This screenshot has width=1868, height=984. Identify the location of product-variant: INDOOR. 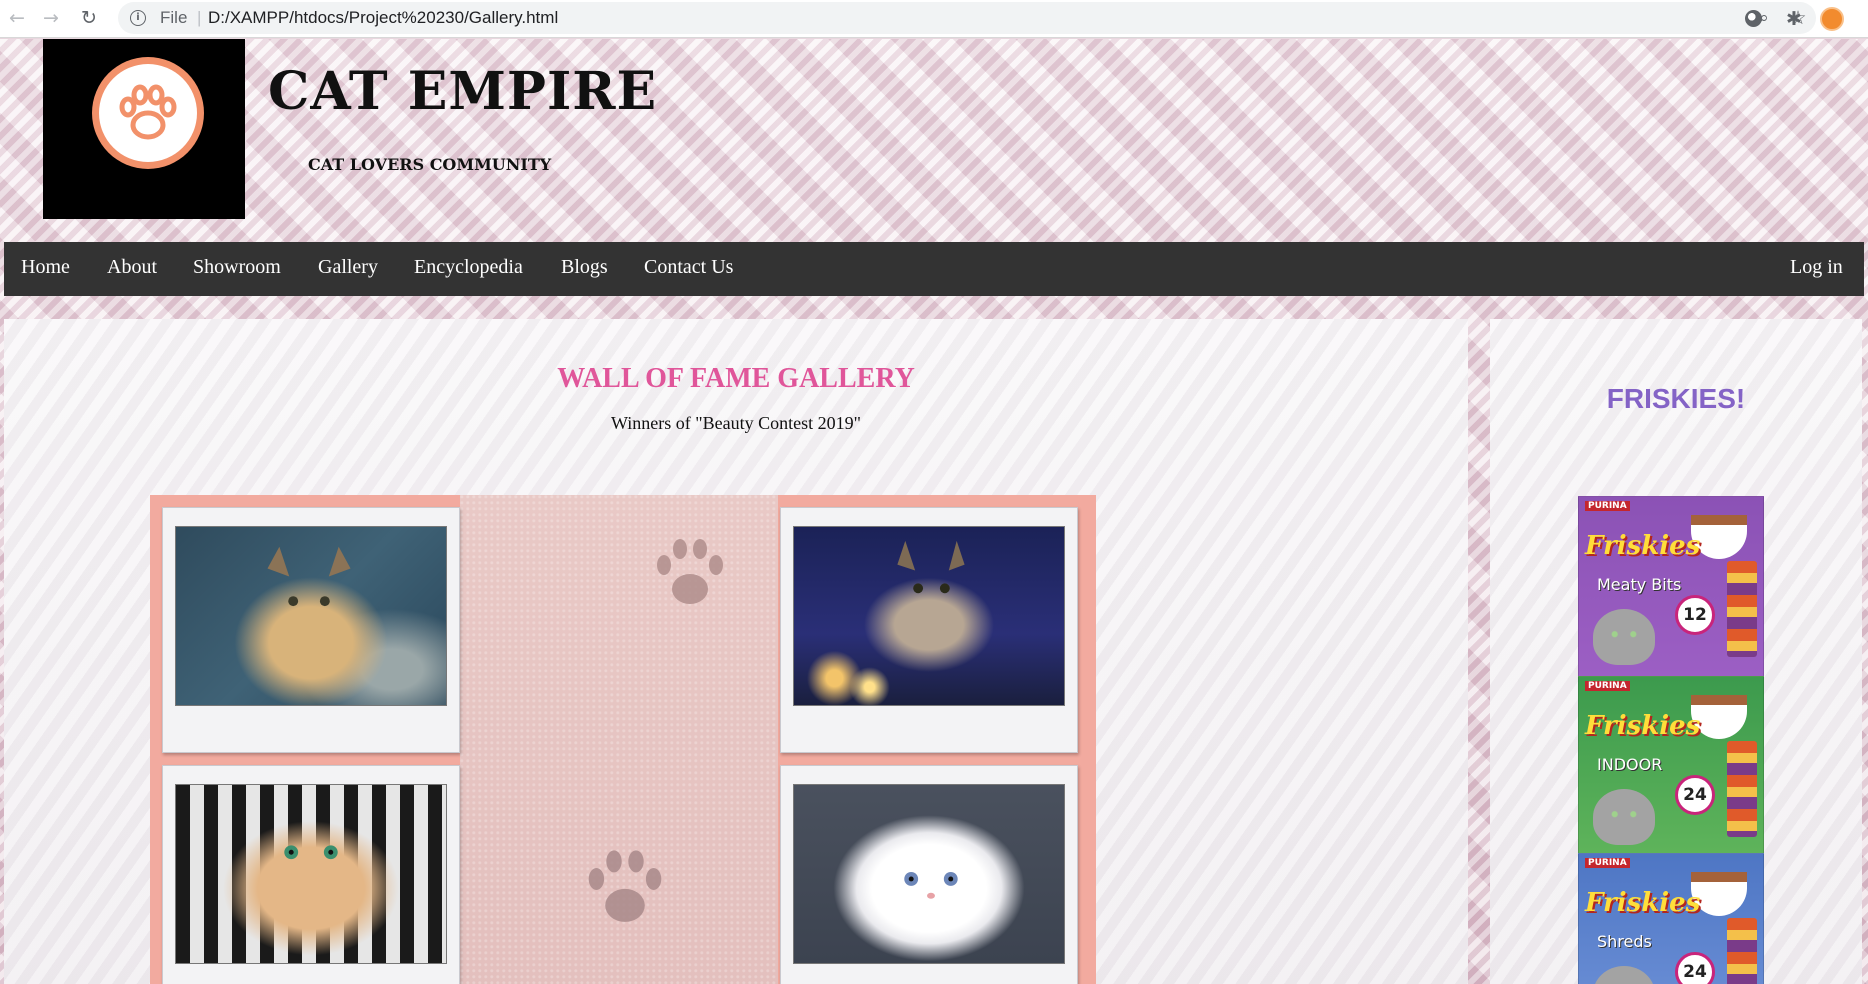
(1630, 764).